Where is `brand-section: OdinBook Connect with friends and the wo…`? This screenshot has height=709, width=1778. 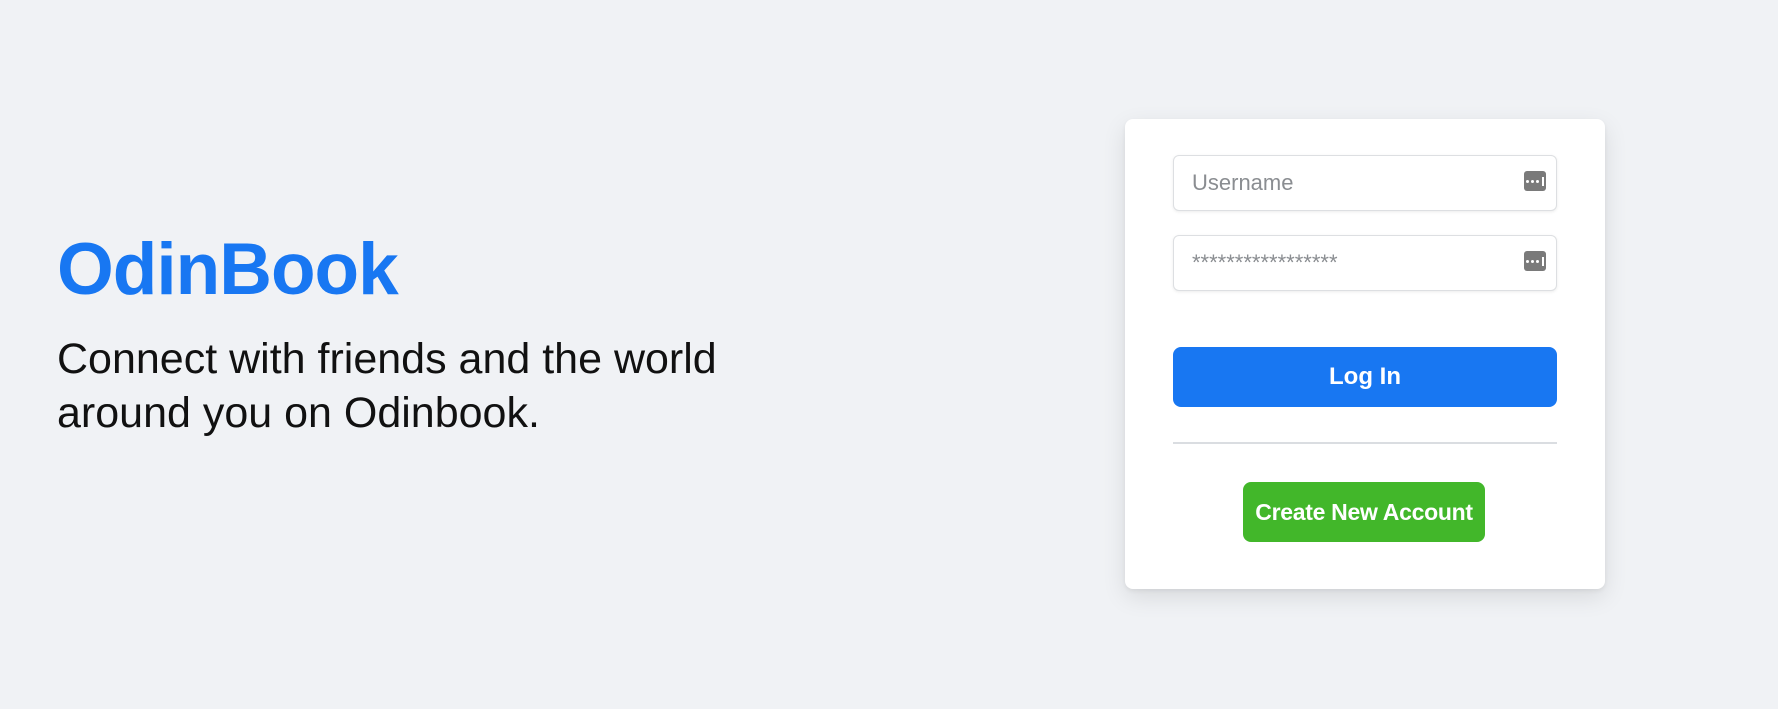
brand-section: OdinBook Connect with friends and the wo… is located at coordinates (457, 334).